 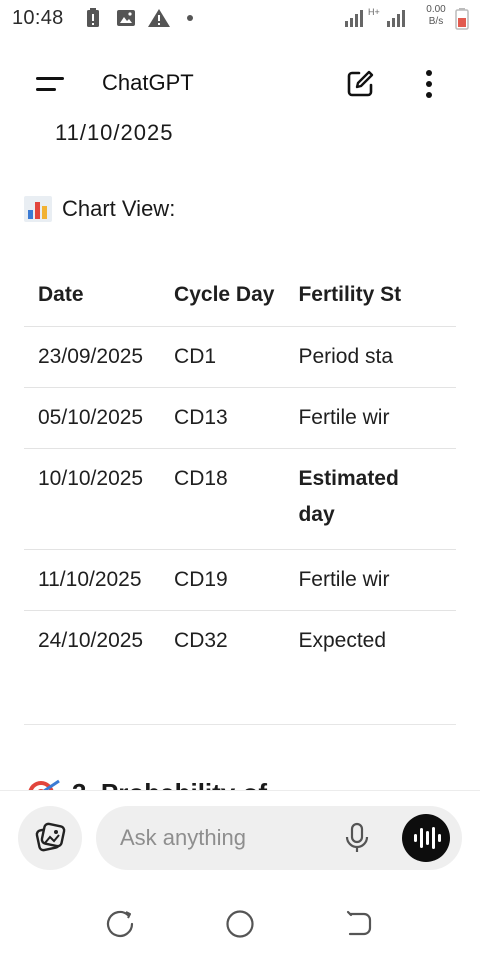 What do you see at coordinates (240, 790) in the screenshot?
I see `composer-separator` at bounding box center [240, 790].